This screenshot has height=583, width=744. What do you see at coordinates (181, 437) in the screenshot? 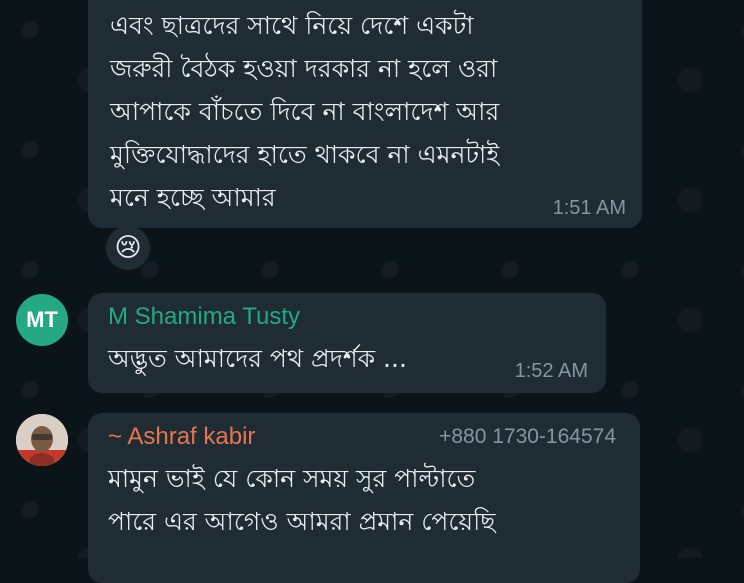
I see `sender-name: ~ Ashraf kabir` at bounding box center [181, 437].